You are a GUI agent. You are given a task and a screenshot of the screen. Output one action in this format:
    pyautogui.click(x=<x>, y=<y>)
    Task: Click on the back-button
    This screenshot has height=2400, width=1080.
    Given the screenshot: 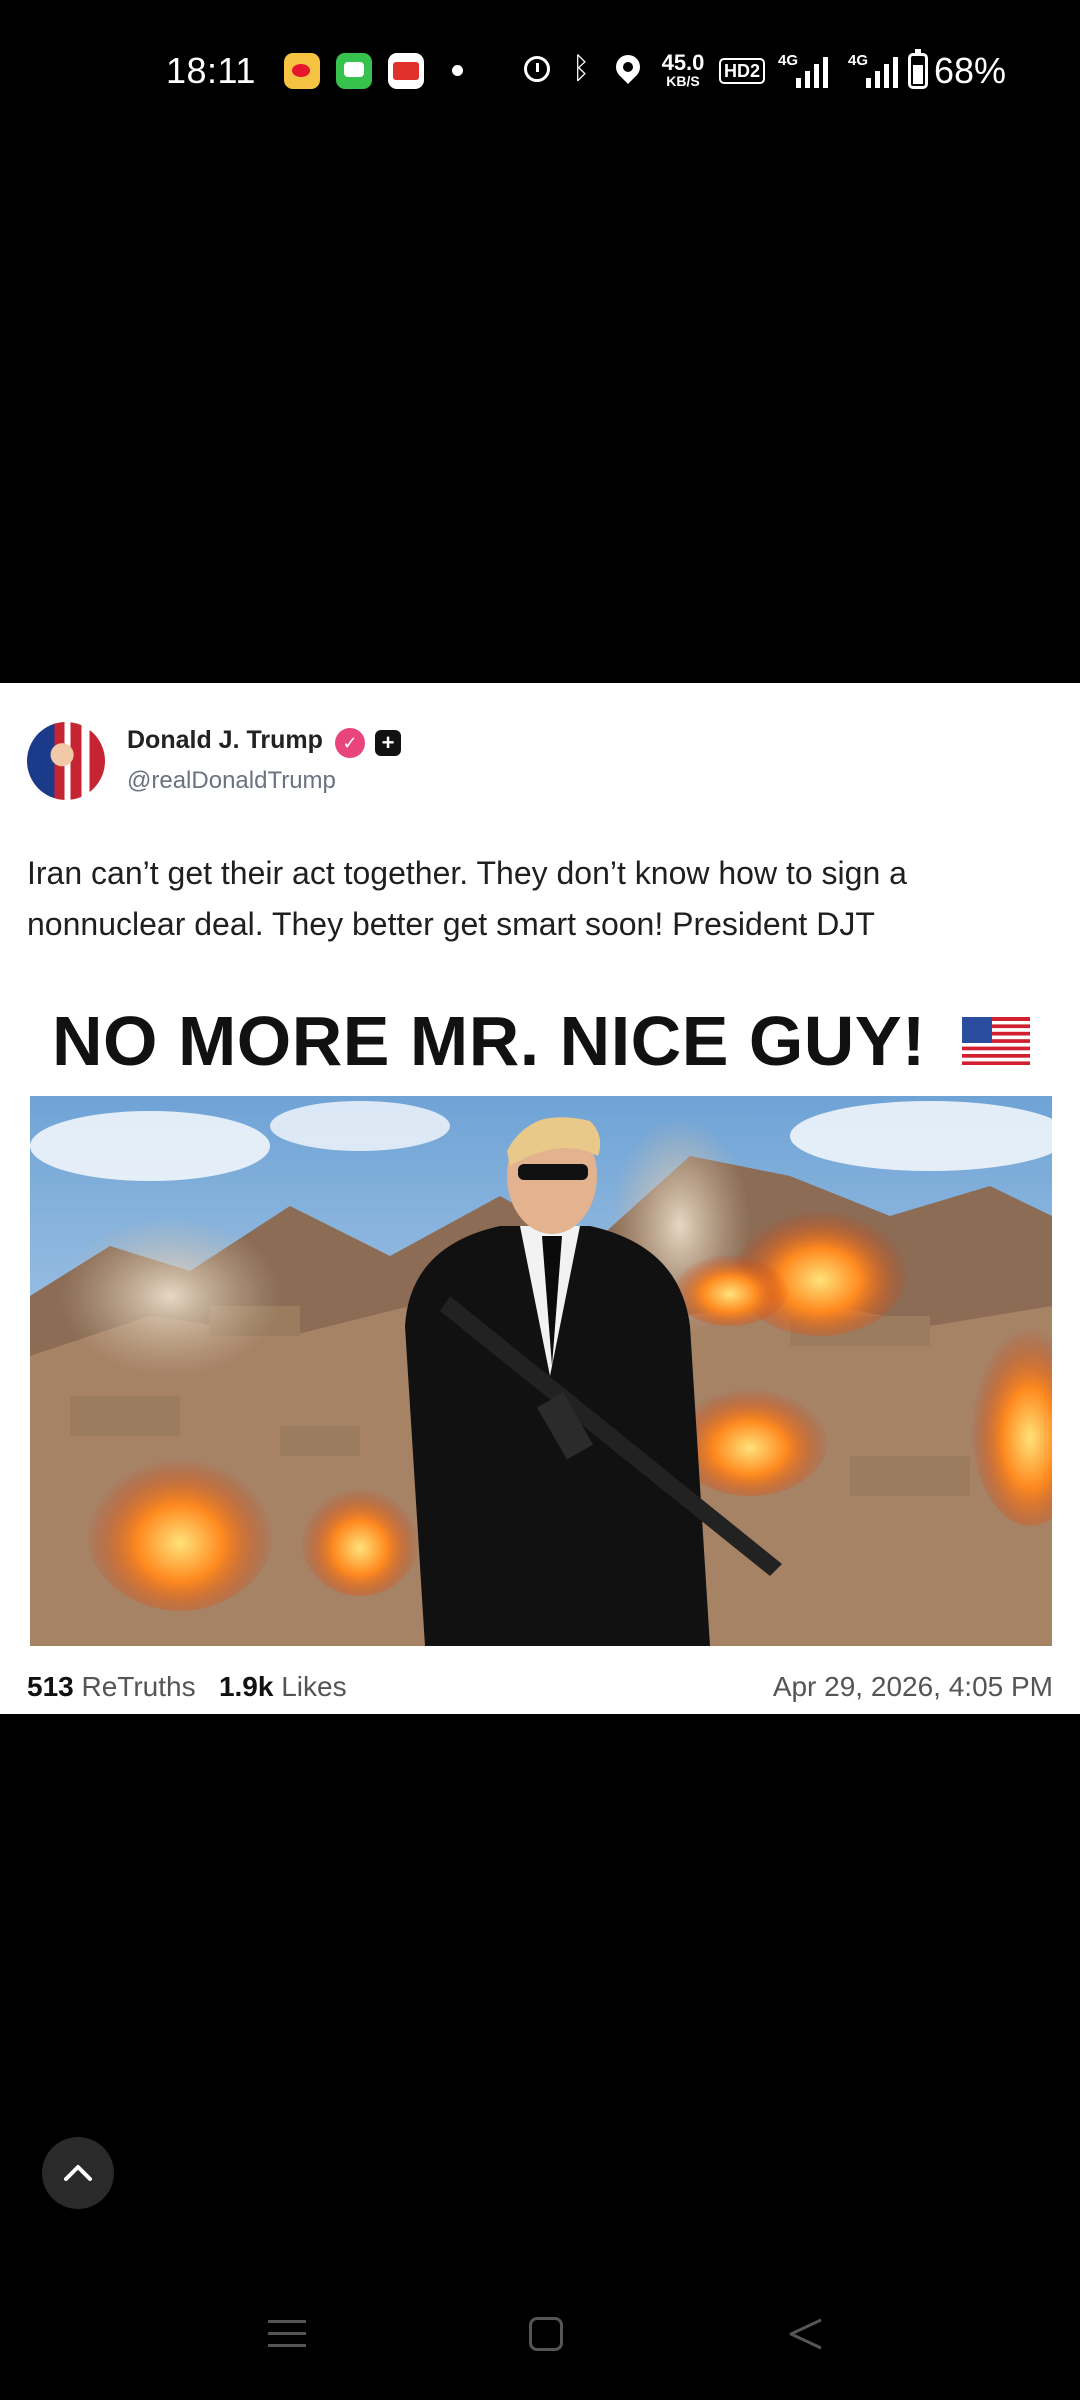 What is the action you would take?
    pyautogui.click(x=805, y=2334)
    